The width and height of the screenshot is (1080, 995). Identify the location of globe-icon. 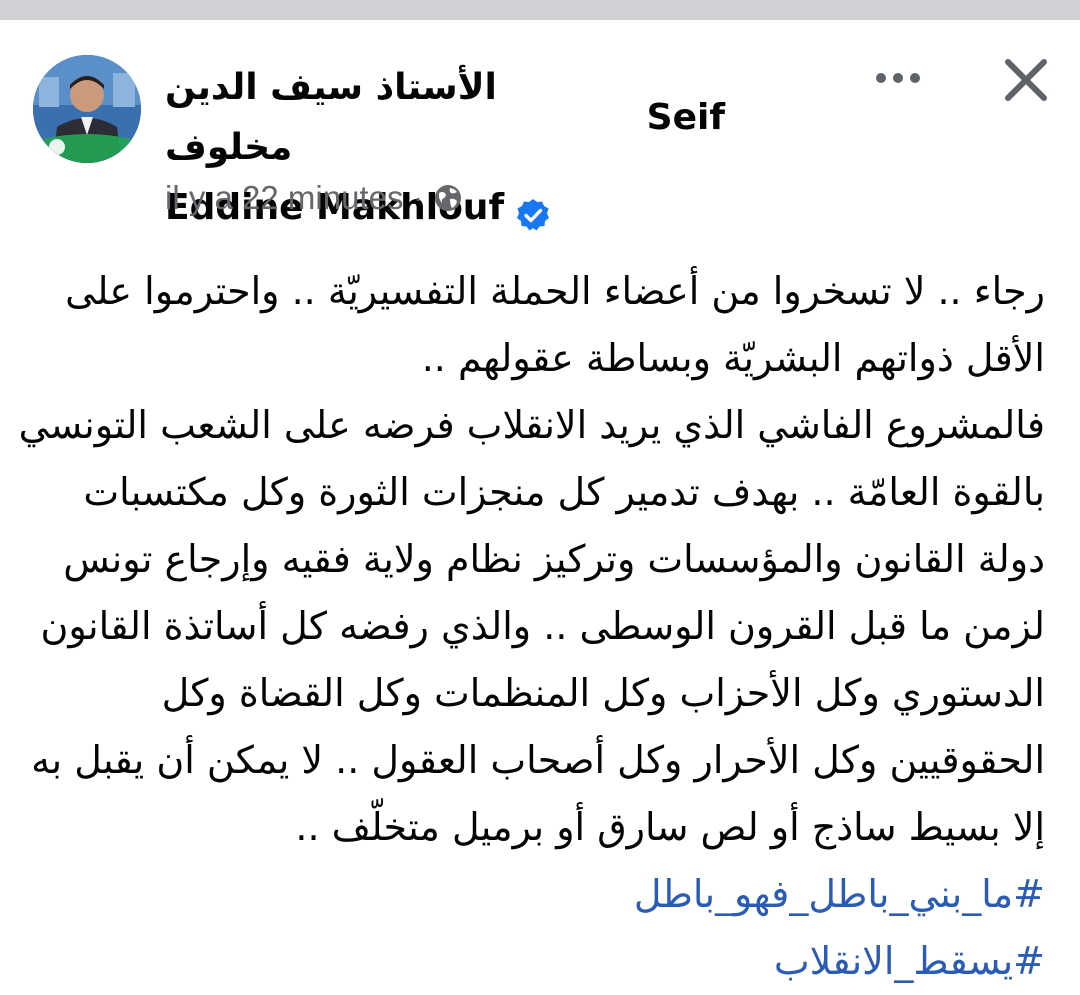
(448, 198).